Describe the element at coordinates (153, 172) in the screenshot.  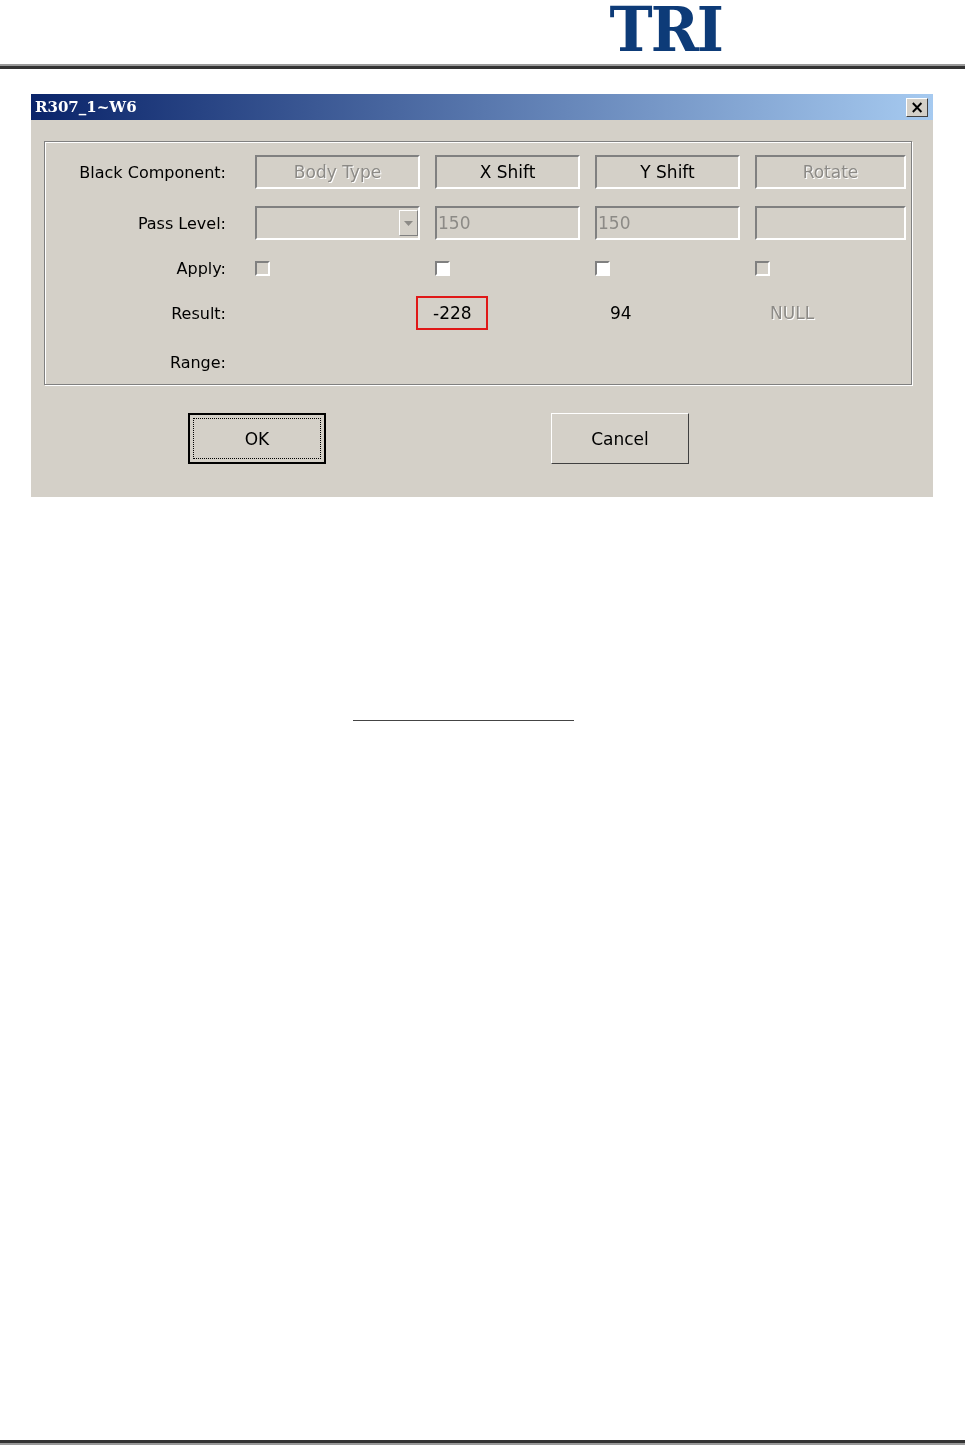
I see `row-label: Black Component:` at that location.